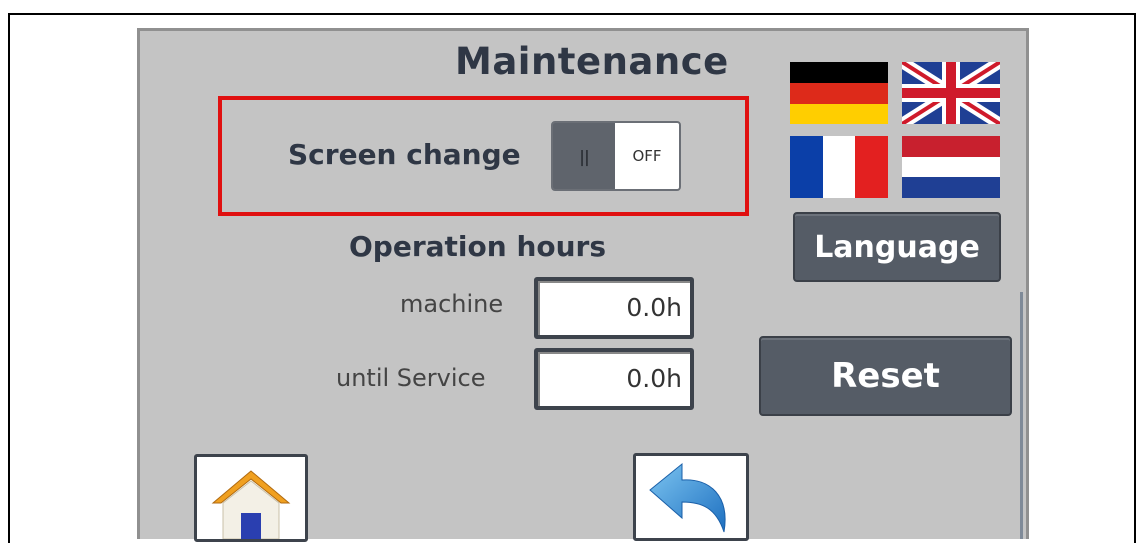  Describe the element at coordinates (404, 154) in the screenshot. I see `screen-change-label: Screen change` at that location.